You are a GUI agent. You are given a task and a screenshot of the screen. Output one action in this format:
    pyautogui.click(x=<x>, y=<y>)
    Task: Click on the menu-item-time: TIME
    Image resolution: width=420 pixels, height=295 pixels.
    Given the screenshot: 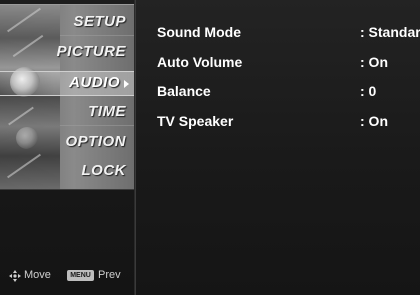 What is the action you would take?
    pyautogui.click(x=67, y=112)
    